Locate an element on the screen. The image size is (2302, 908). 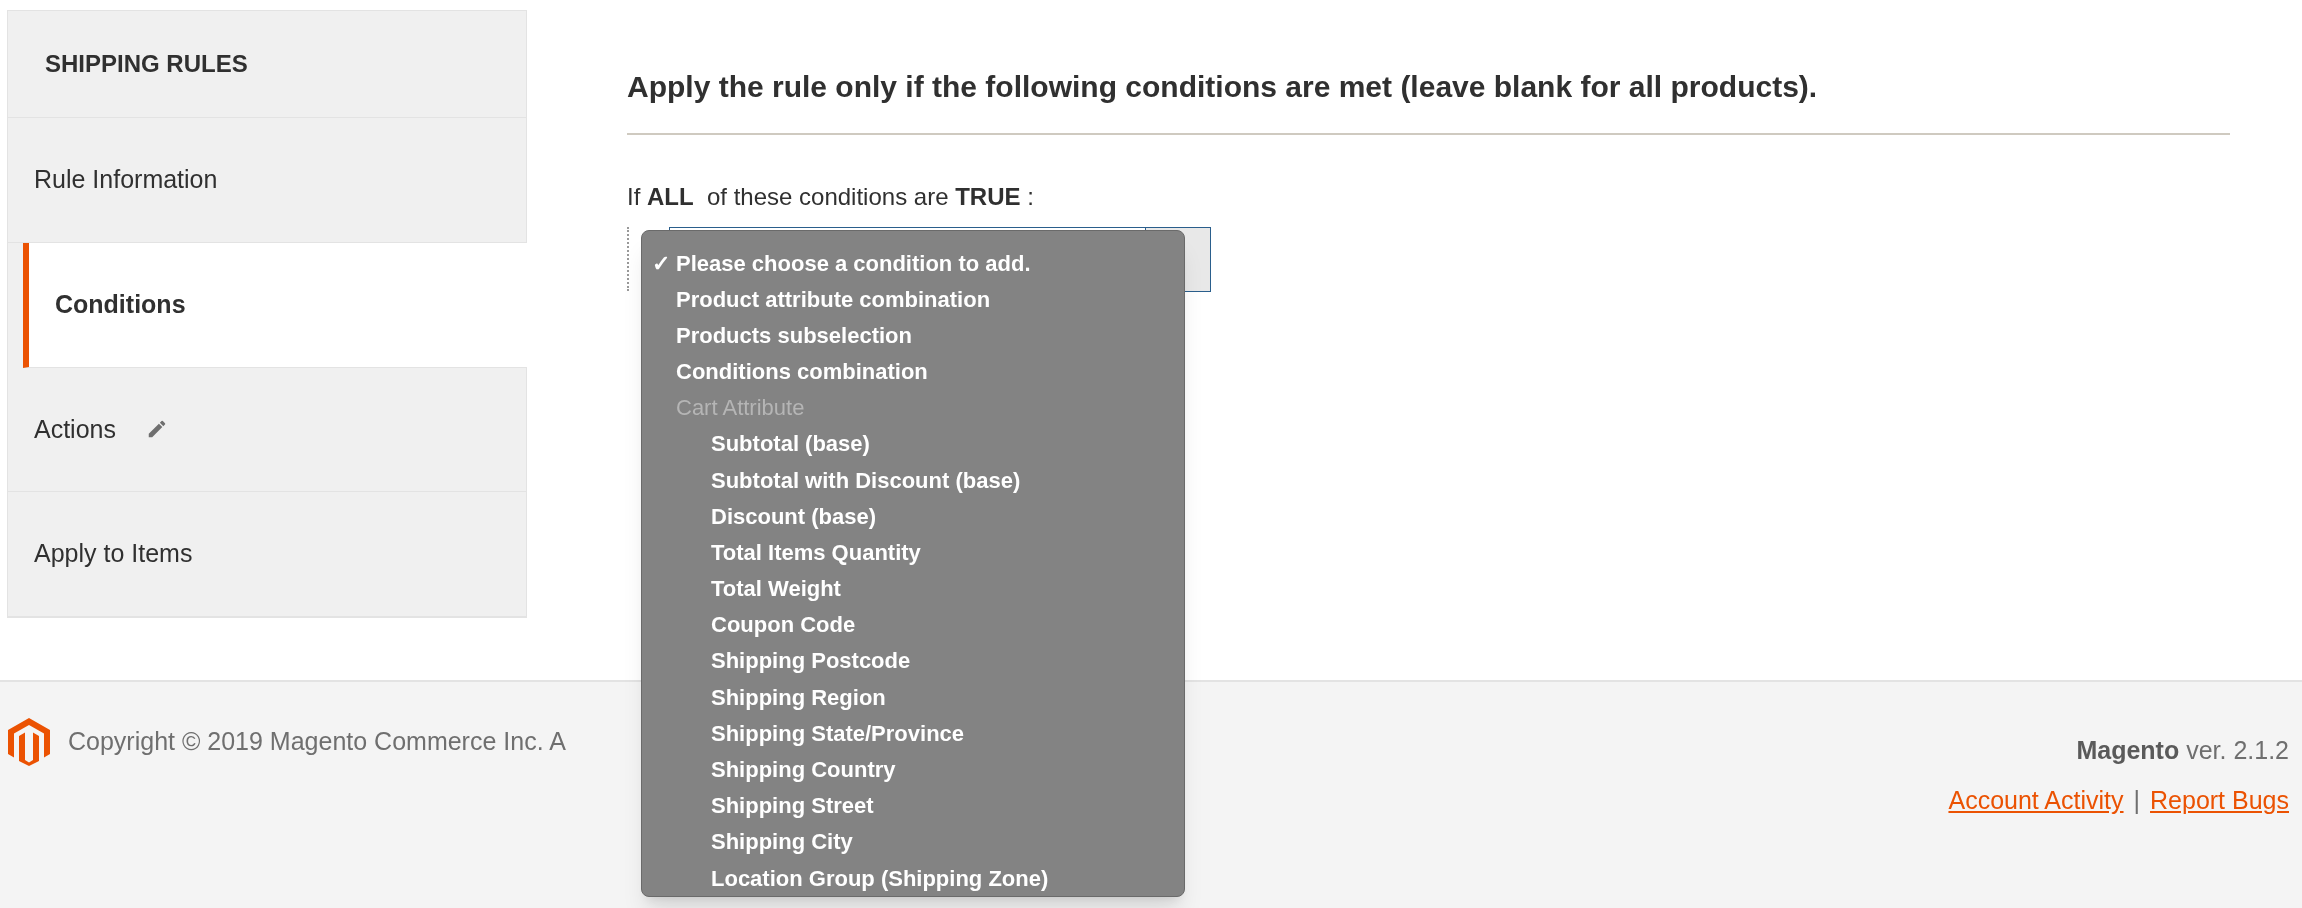
menu-option: ✓ Please choose a condition to add. is located at coordinates (913, 263).